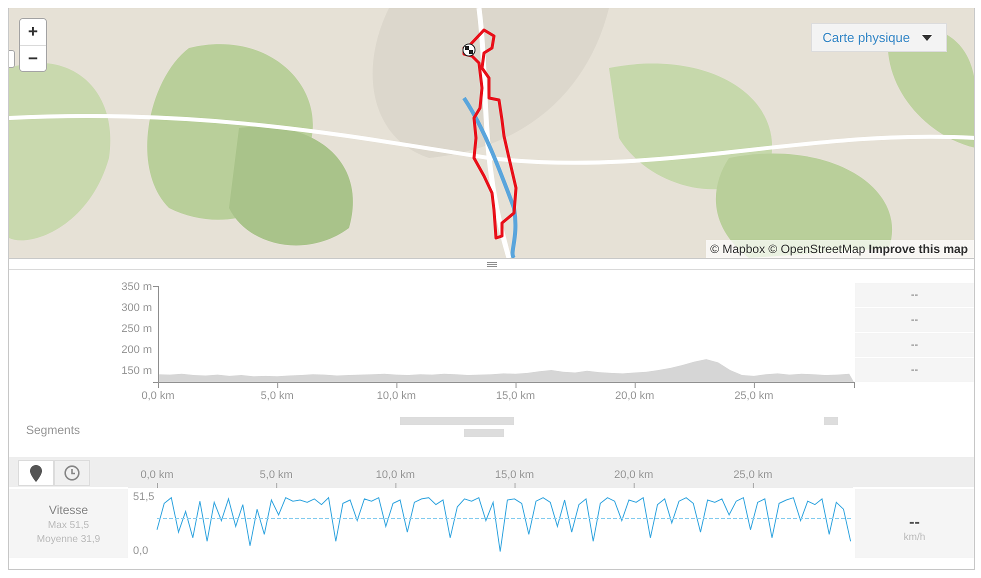  What do you see at coordinates (927, 37) in the screenshot?
I see `caret-icon` at bounding box center [927, 37].